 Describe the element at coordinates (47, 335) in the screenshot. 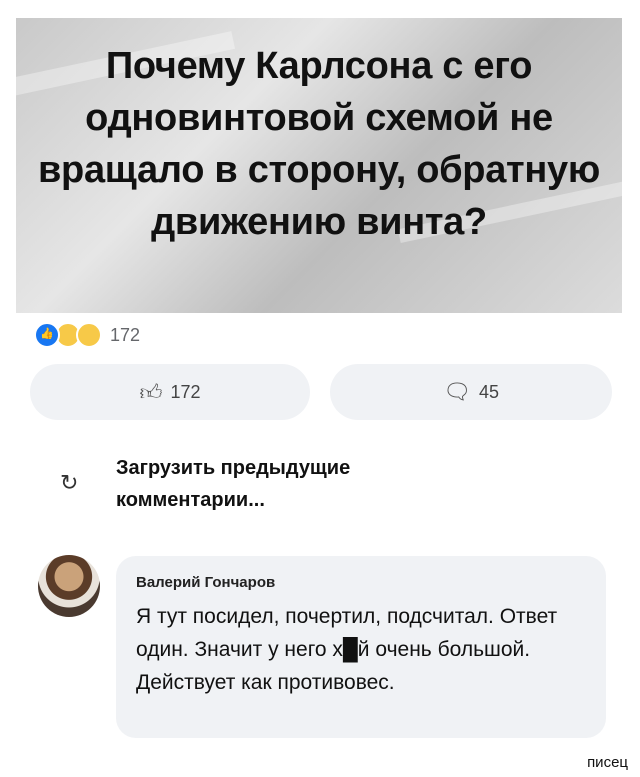

I see `like-icon` at that location.